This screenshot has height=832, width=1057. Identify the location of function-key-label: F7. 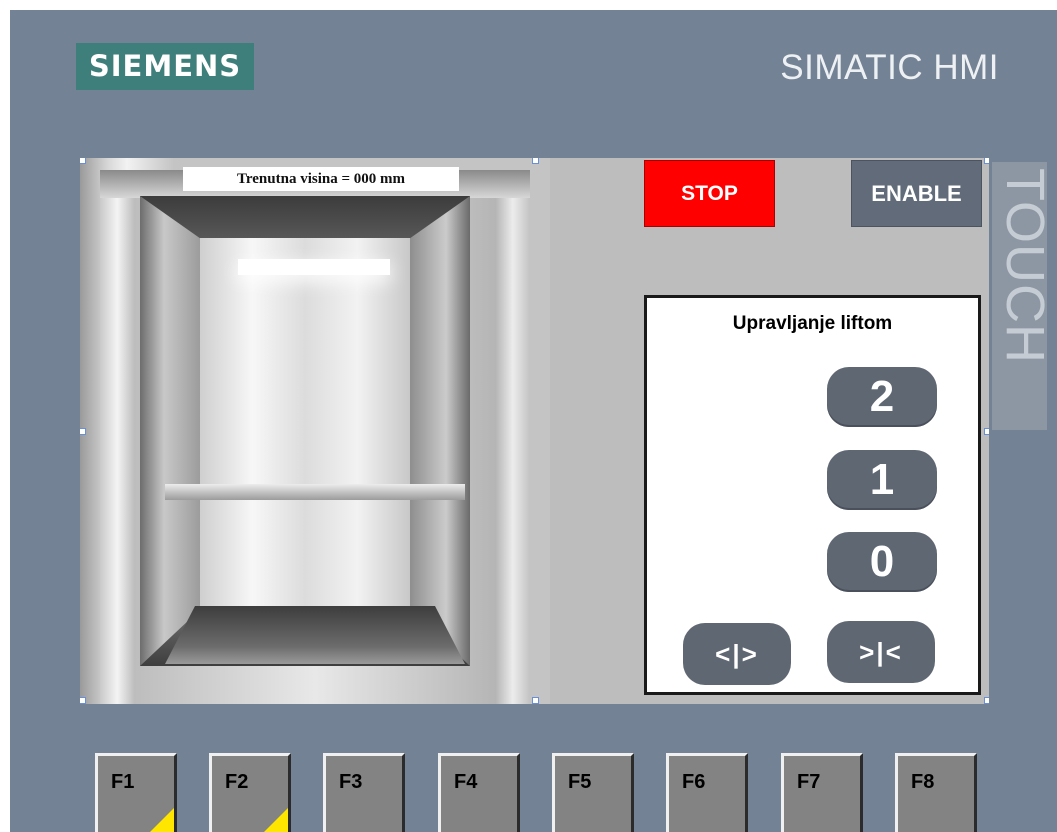
(809, 782).